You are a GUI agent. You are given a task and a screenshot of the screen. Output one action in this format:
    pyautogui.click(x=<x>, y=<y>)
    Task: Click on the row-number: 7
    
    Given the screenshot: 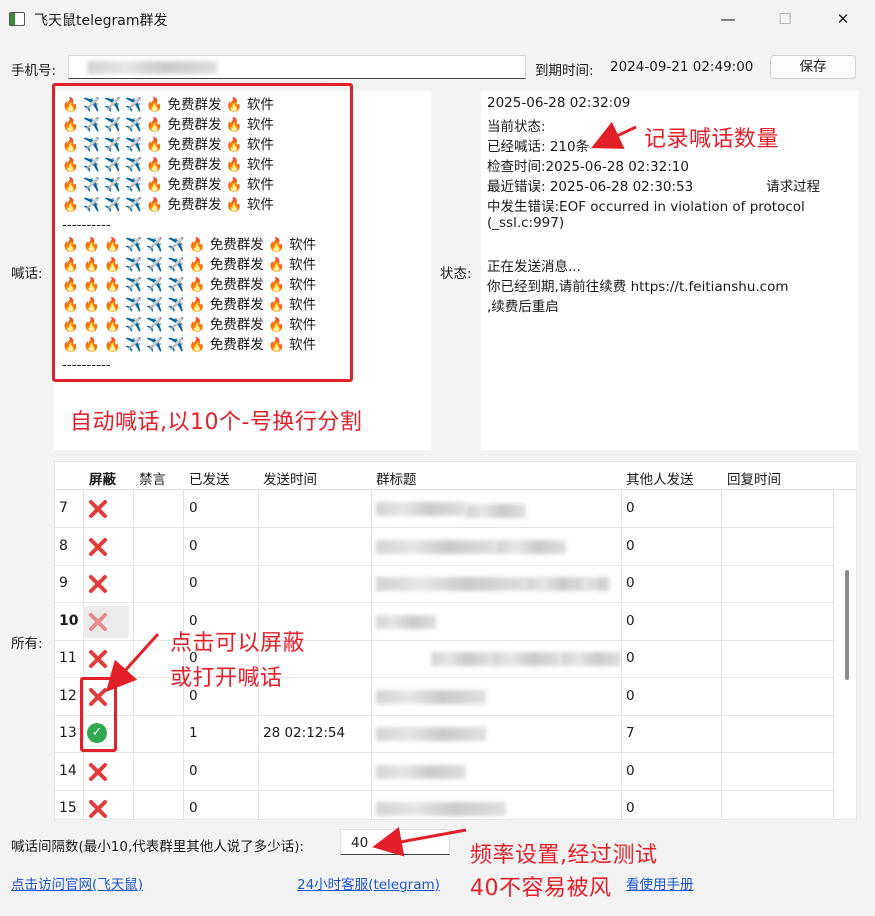 What is the action you would take?
    pyautogui.click(x=63, y=508)
    